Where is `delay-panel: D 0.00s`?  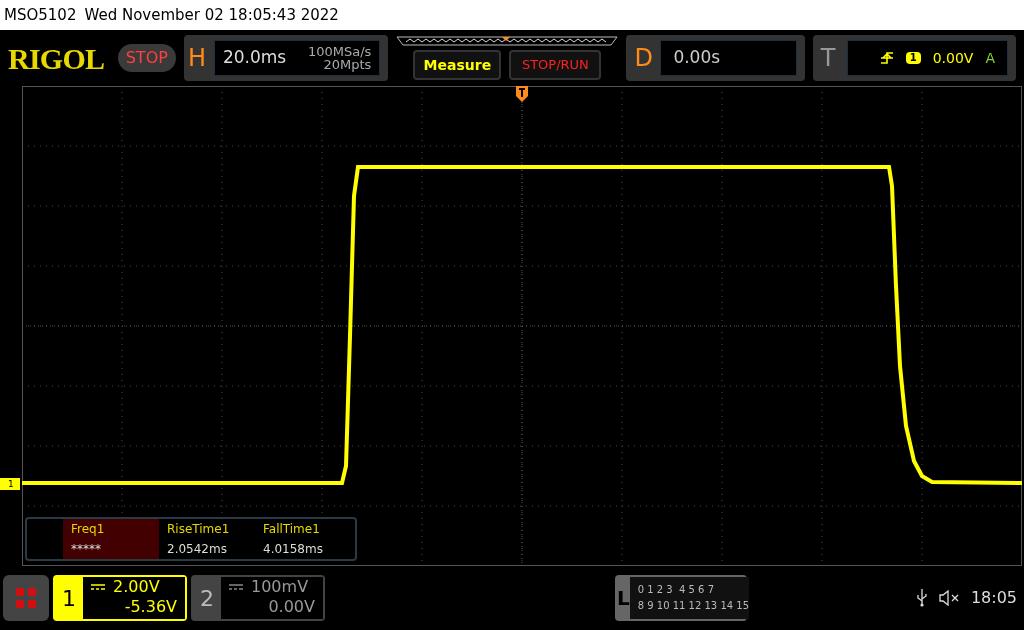
delay-panel: D 0.00s is located at coordinates (715, 58).